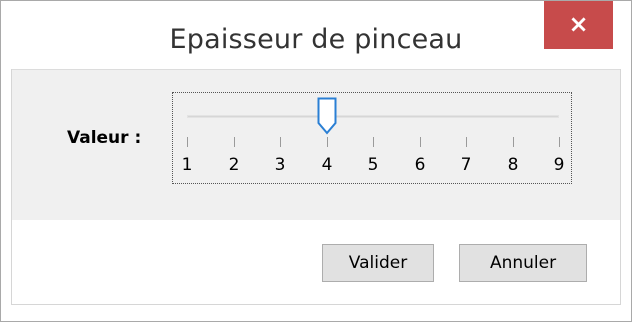 The width and height of the screenshot is (632, 322). I want to click on slider-tick-label: 1, so click(187, 165).